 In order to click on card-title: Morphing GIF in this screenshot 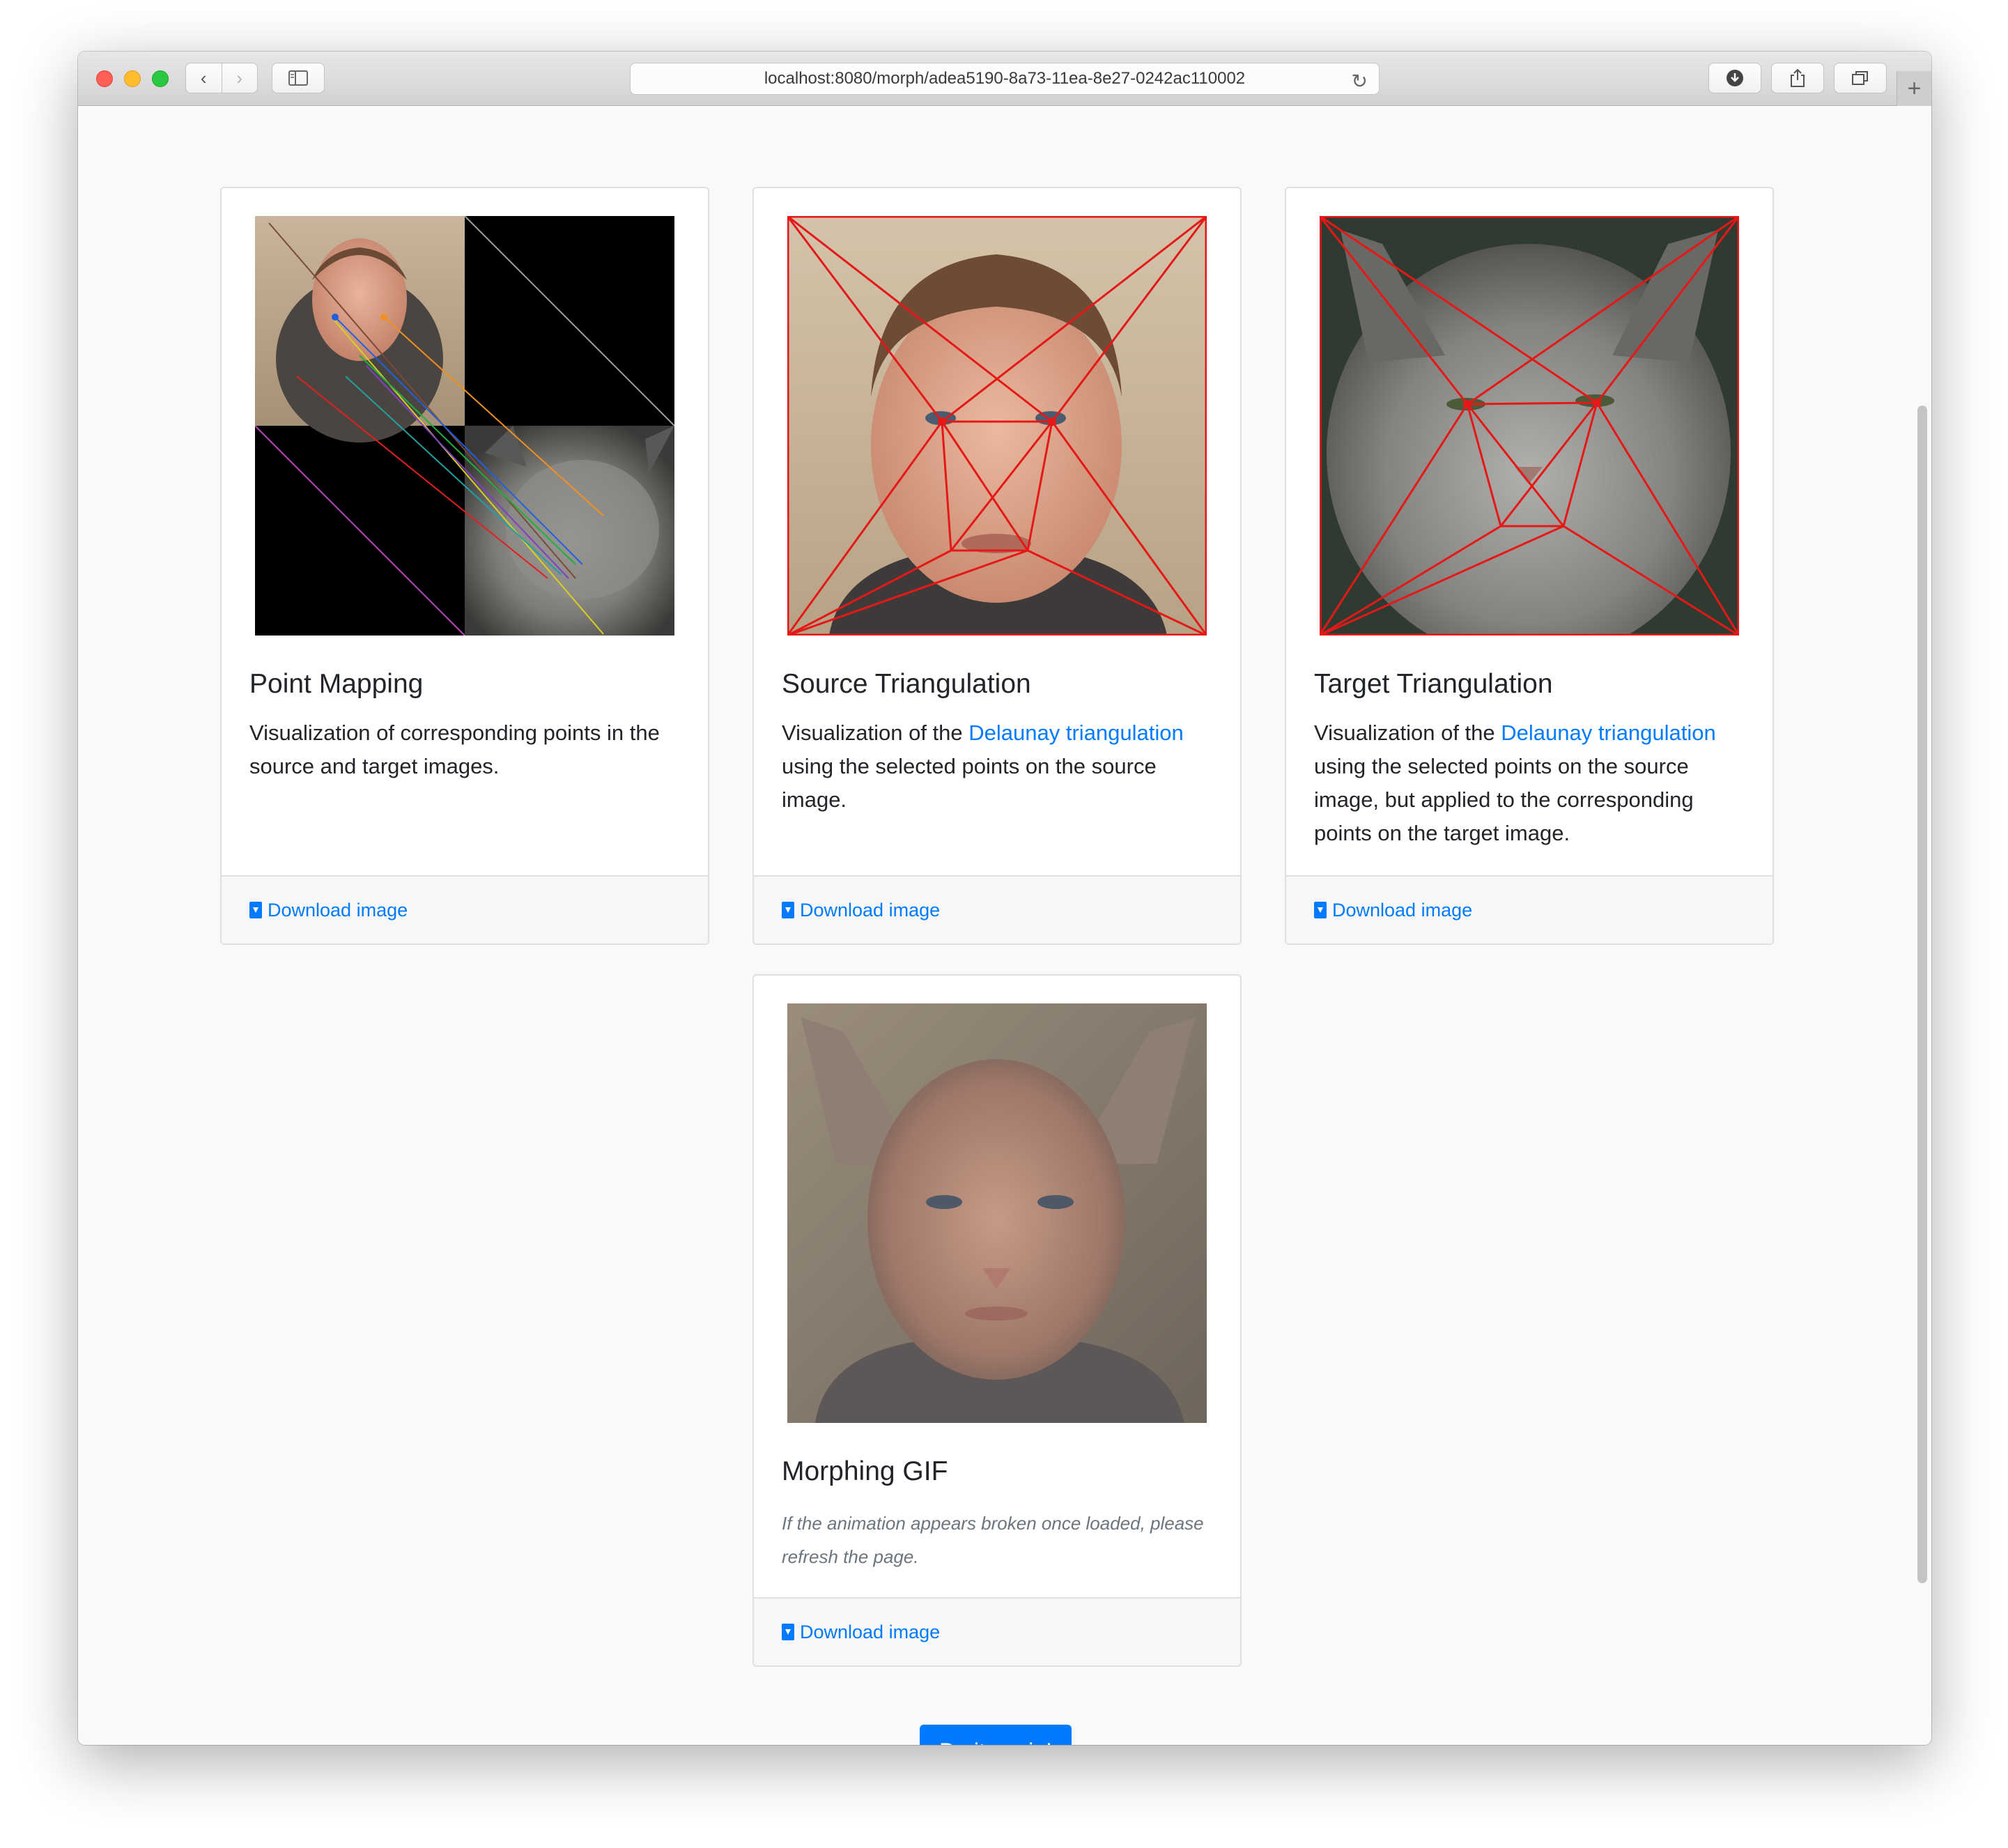, I will do `click(865, 1471)`.